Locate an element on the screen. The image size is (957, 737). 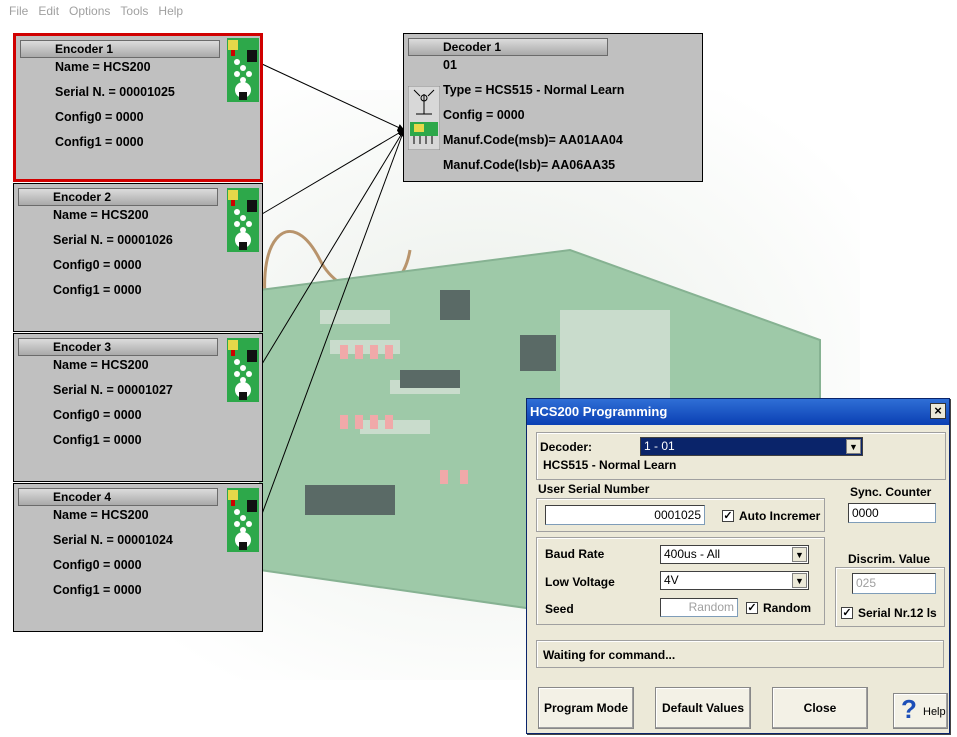
sync-counter-value: 0000 is located at coordinates (865, 513).